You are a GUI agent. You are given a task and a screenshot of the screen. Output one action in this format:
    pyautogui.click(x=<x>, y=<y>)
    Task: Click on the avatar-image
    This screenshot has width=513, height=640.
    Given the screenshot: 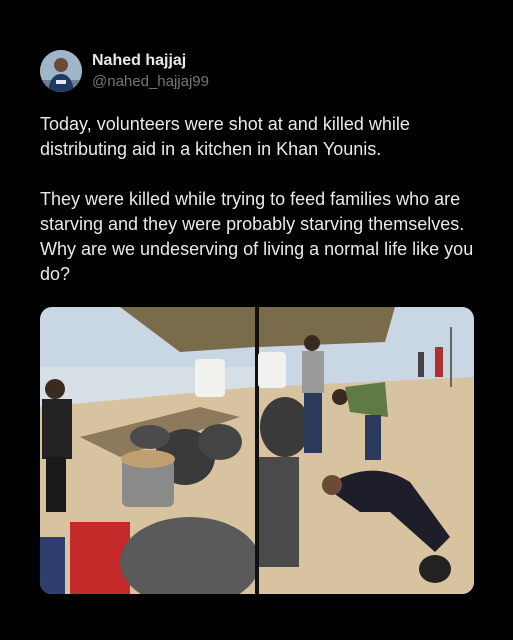 What is the action you would take?
    pyautogui.click(x=61, y=71)
    